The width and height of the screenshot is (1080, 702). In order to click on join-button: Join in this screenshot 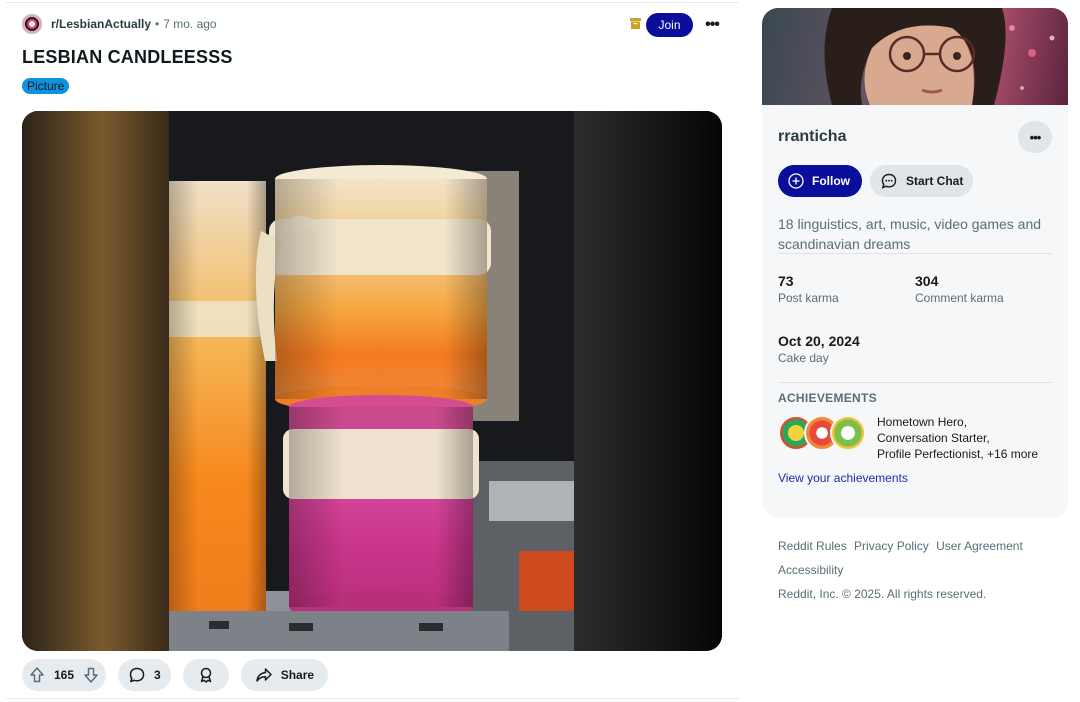, I will do `click(669, 25)`.